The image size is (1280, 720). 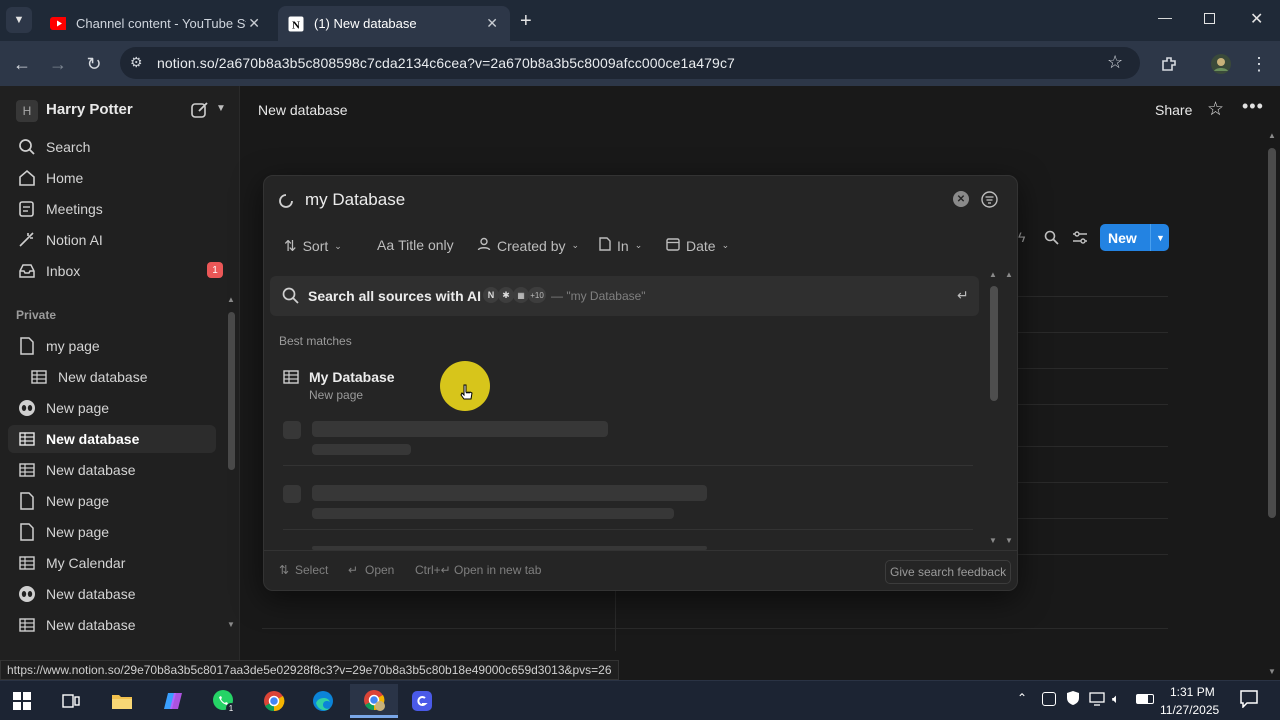 I want to click on tab-search-dropdown-button: ▼, so click(x=19, y=20).